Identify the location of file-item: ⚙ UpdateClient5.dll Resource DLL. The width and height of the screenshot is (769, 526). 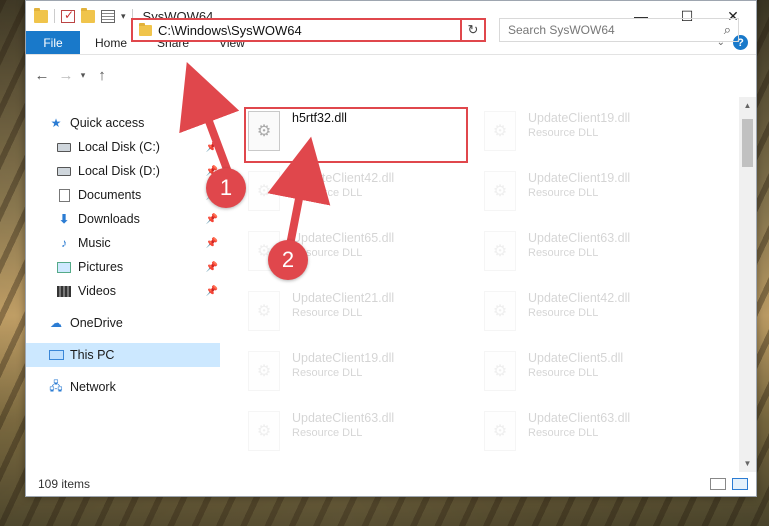
(597, 377).